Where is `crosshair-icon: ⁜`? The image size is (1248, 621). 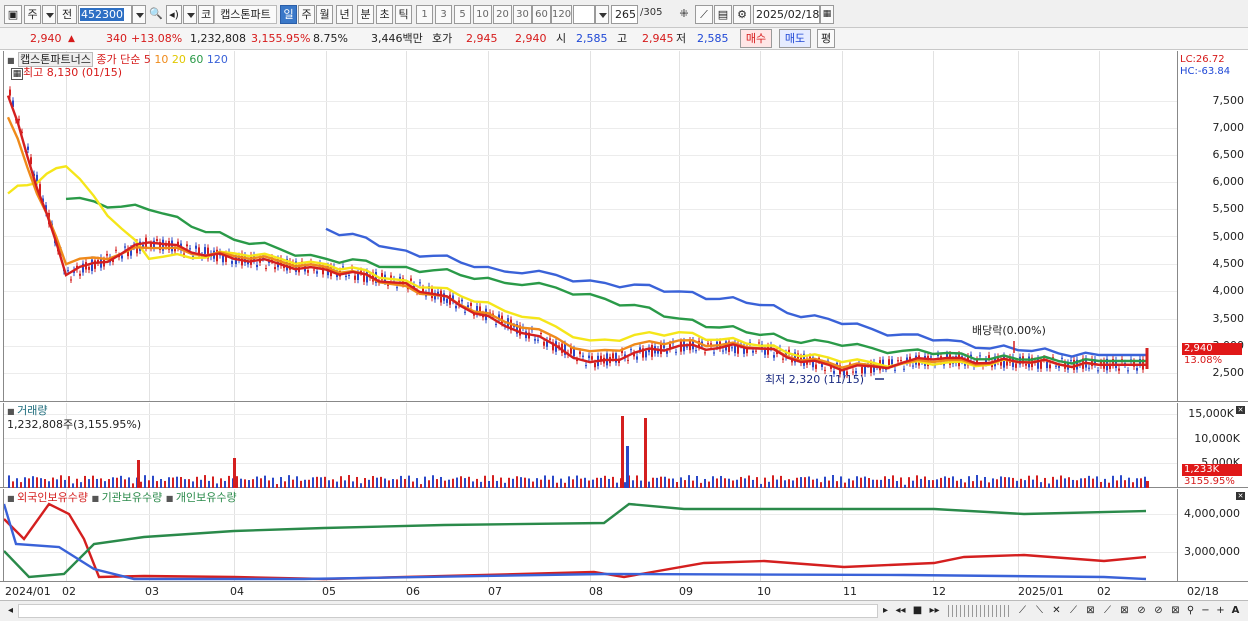
crosshair-icon: ⁜ is located at coordinates (684, 14).